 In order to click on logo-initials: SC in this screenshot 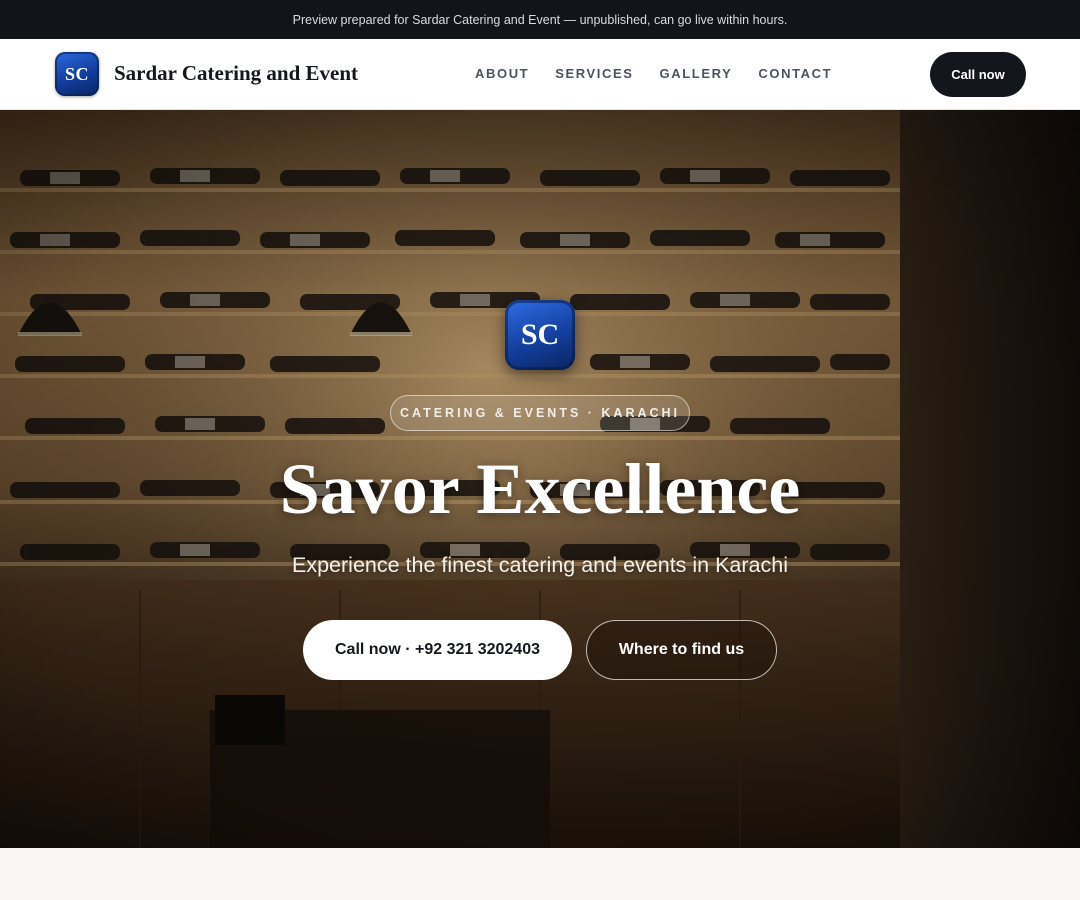, I will do `click(76, 73)`.